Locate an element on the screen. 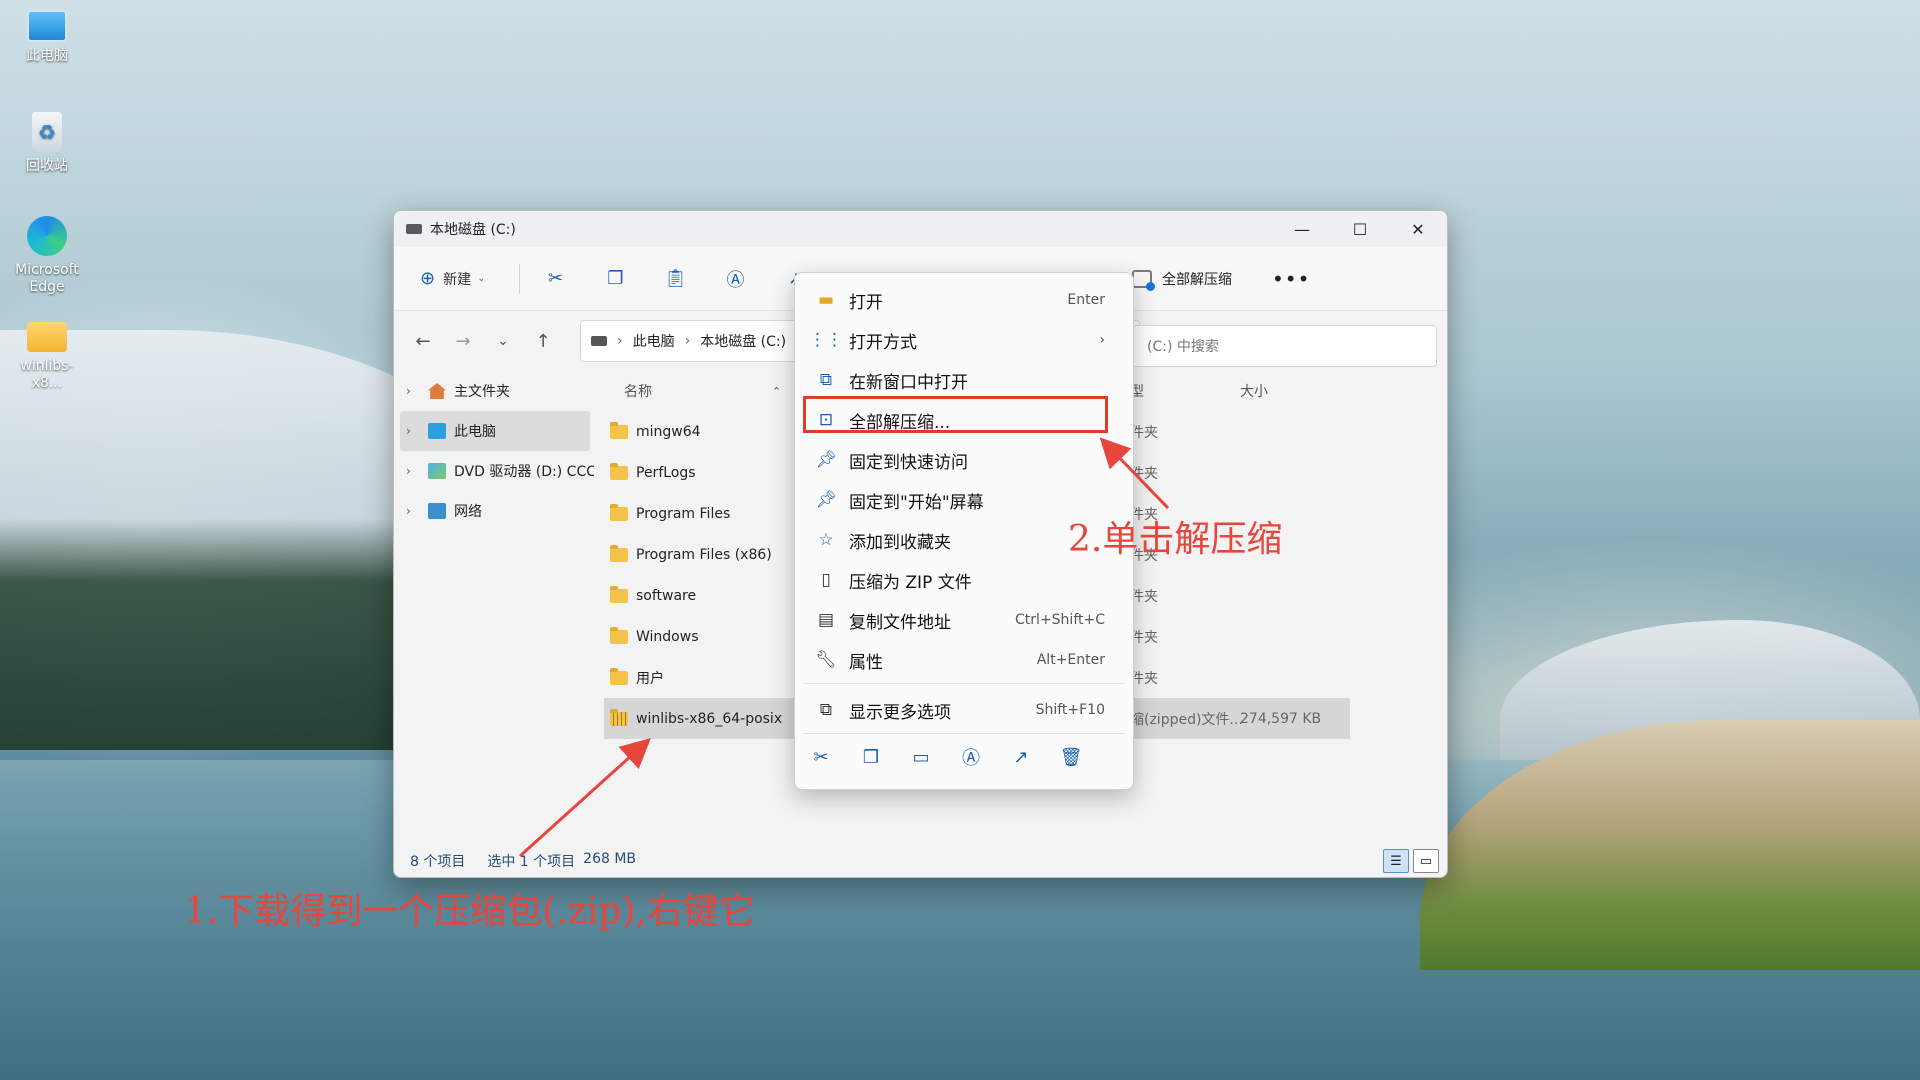  menu-item-open-new-window: ⧉ 在新窗口中打开 is located at coordinates (964, 380).